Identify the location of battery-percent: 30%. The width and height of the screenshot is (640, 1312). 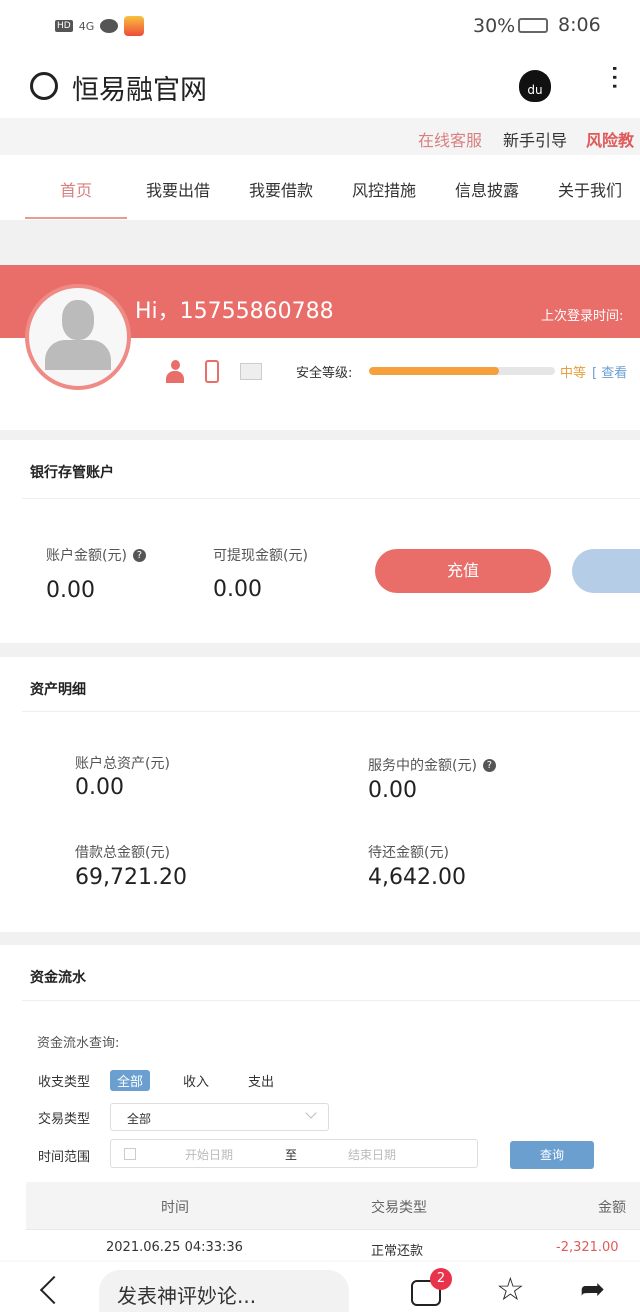
(494, 26).